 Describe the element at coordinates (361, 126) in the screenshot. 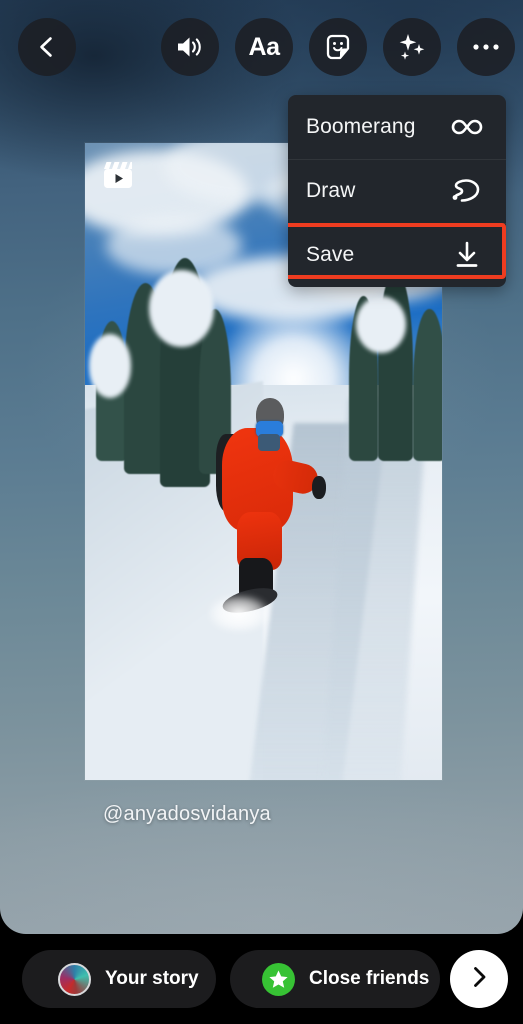

I see `menu-item-label: Boomerang` at that location.